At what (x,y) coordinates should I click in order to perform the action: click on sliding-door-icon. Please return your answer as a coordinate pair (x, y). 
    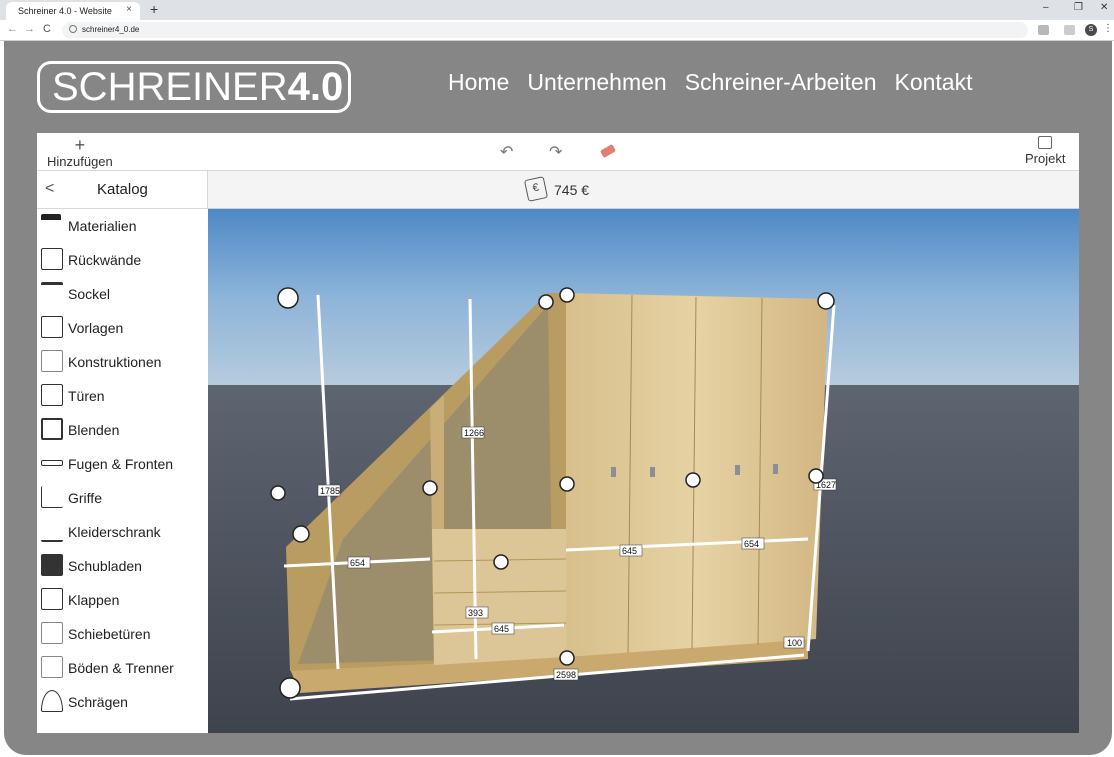
    Looking at the image, I should click on (52, 633).